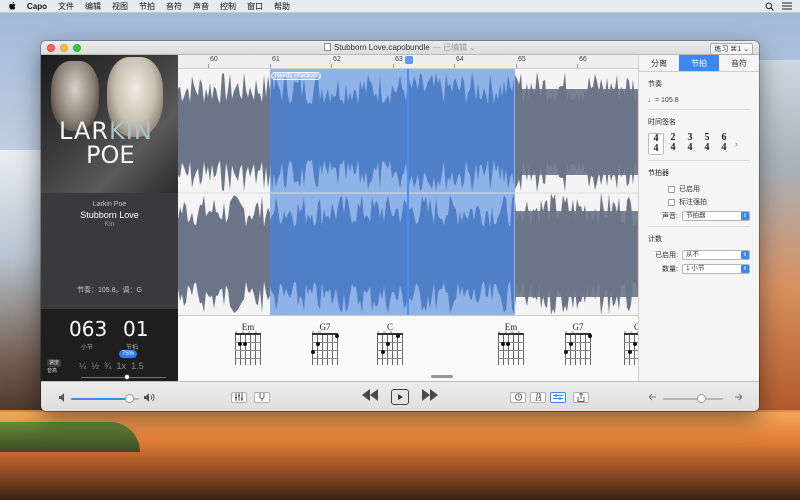  I want to click on open-string-marks: x o o, so click(631, 331).